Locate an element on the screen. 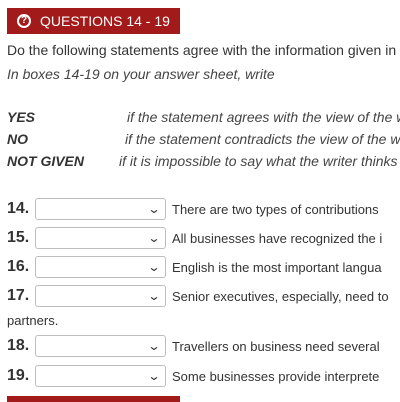  question-number: 15. is located at coordinates (18, 237).